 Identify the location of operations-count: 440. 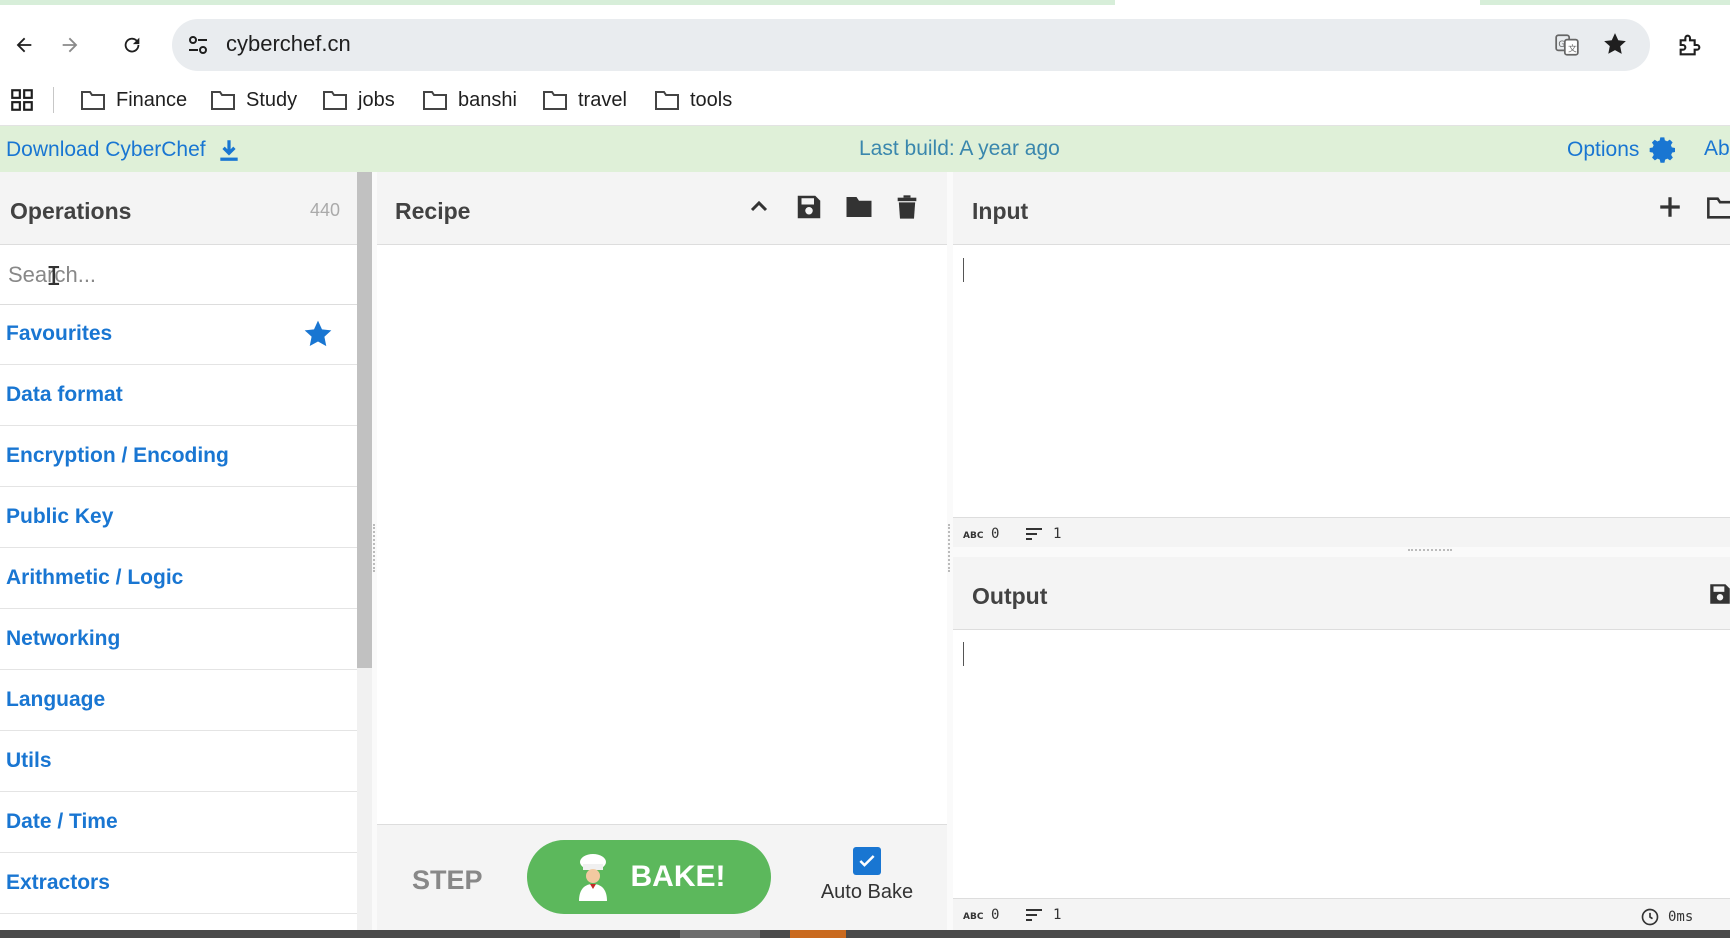
(325, 210).